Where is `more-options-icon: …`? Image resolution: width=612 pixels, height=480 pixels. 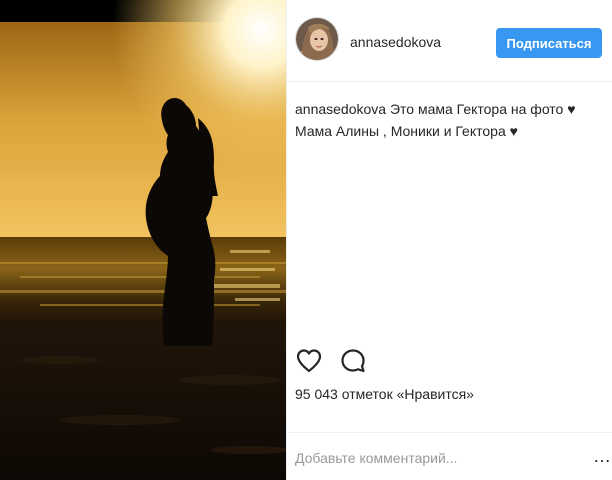 more-options-icon: … is located at coordinates (602, 458).